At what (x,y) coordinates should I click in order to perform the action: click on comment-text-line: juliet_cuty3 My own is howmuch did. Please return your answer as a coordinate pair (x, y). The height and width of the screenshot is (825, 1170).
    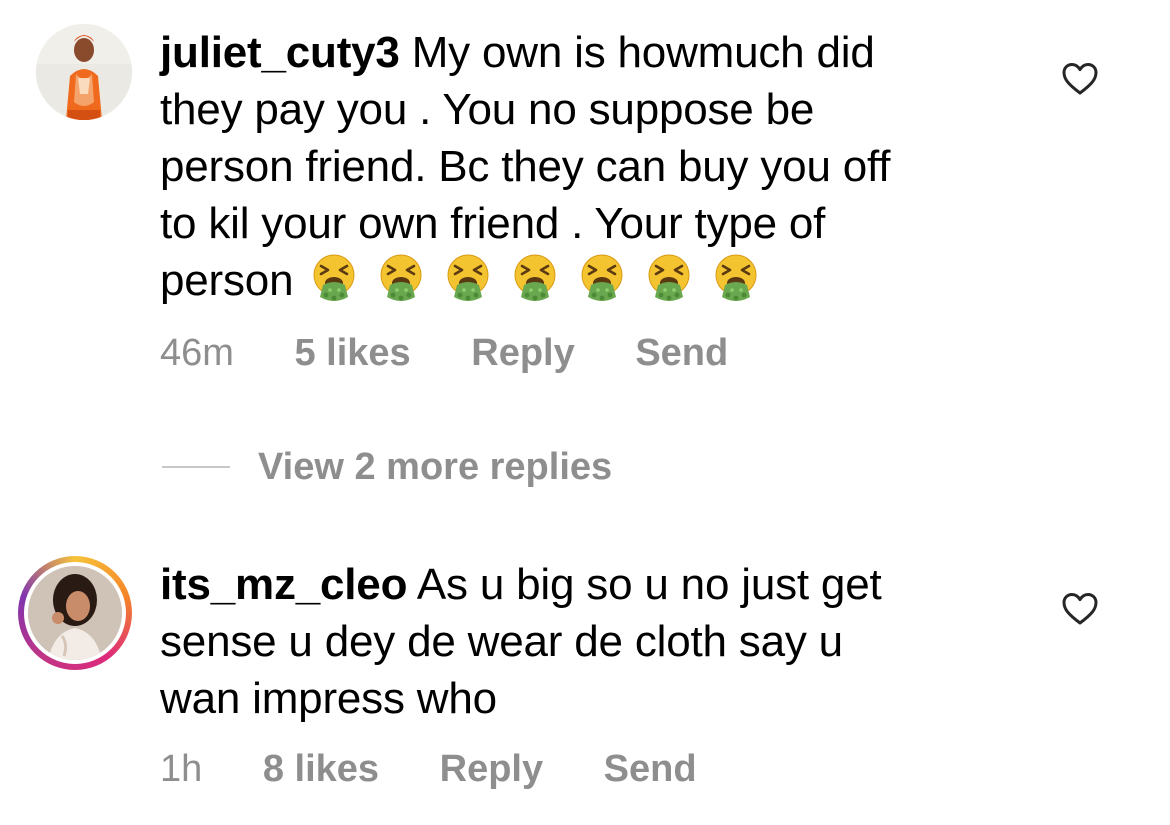
    Looking at the image, I should click on (600, 52).